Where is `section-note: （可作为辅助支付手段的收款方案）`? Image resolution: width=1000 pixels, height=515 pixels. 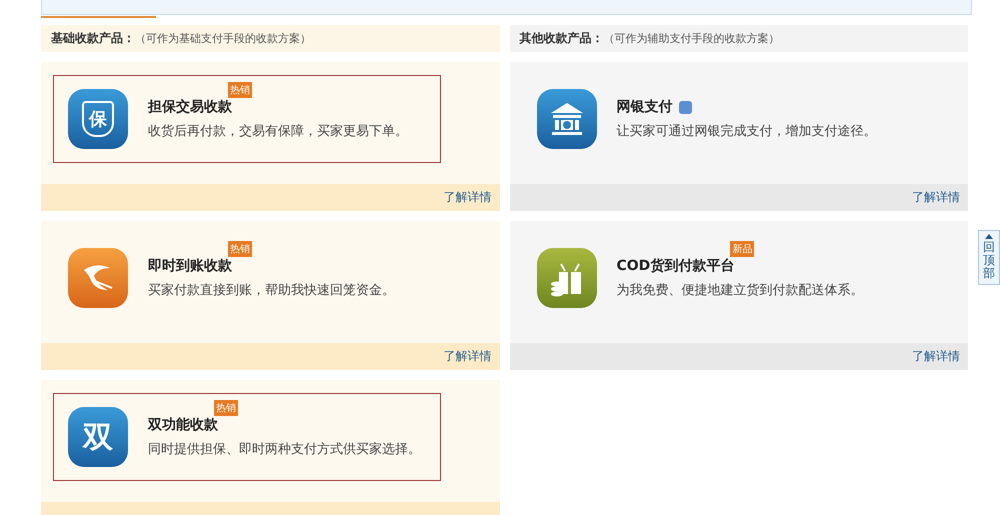
section-note: （可作为辅助支付手段的收款方案） is located at coordinates (692, 38).